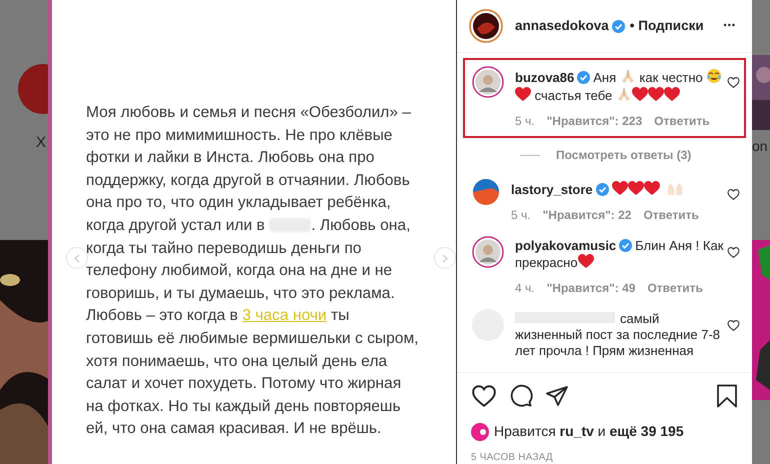 This screenshot has height=464, width=770. Describe the element at coordinates (760, 146) in the screenshot. I see `username-label: on` at that location.